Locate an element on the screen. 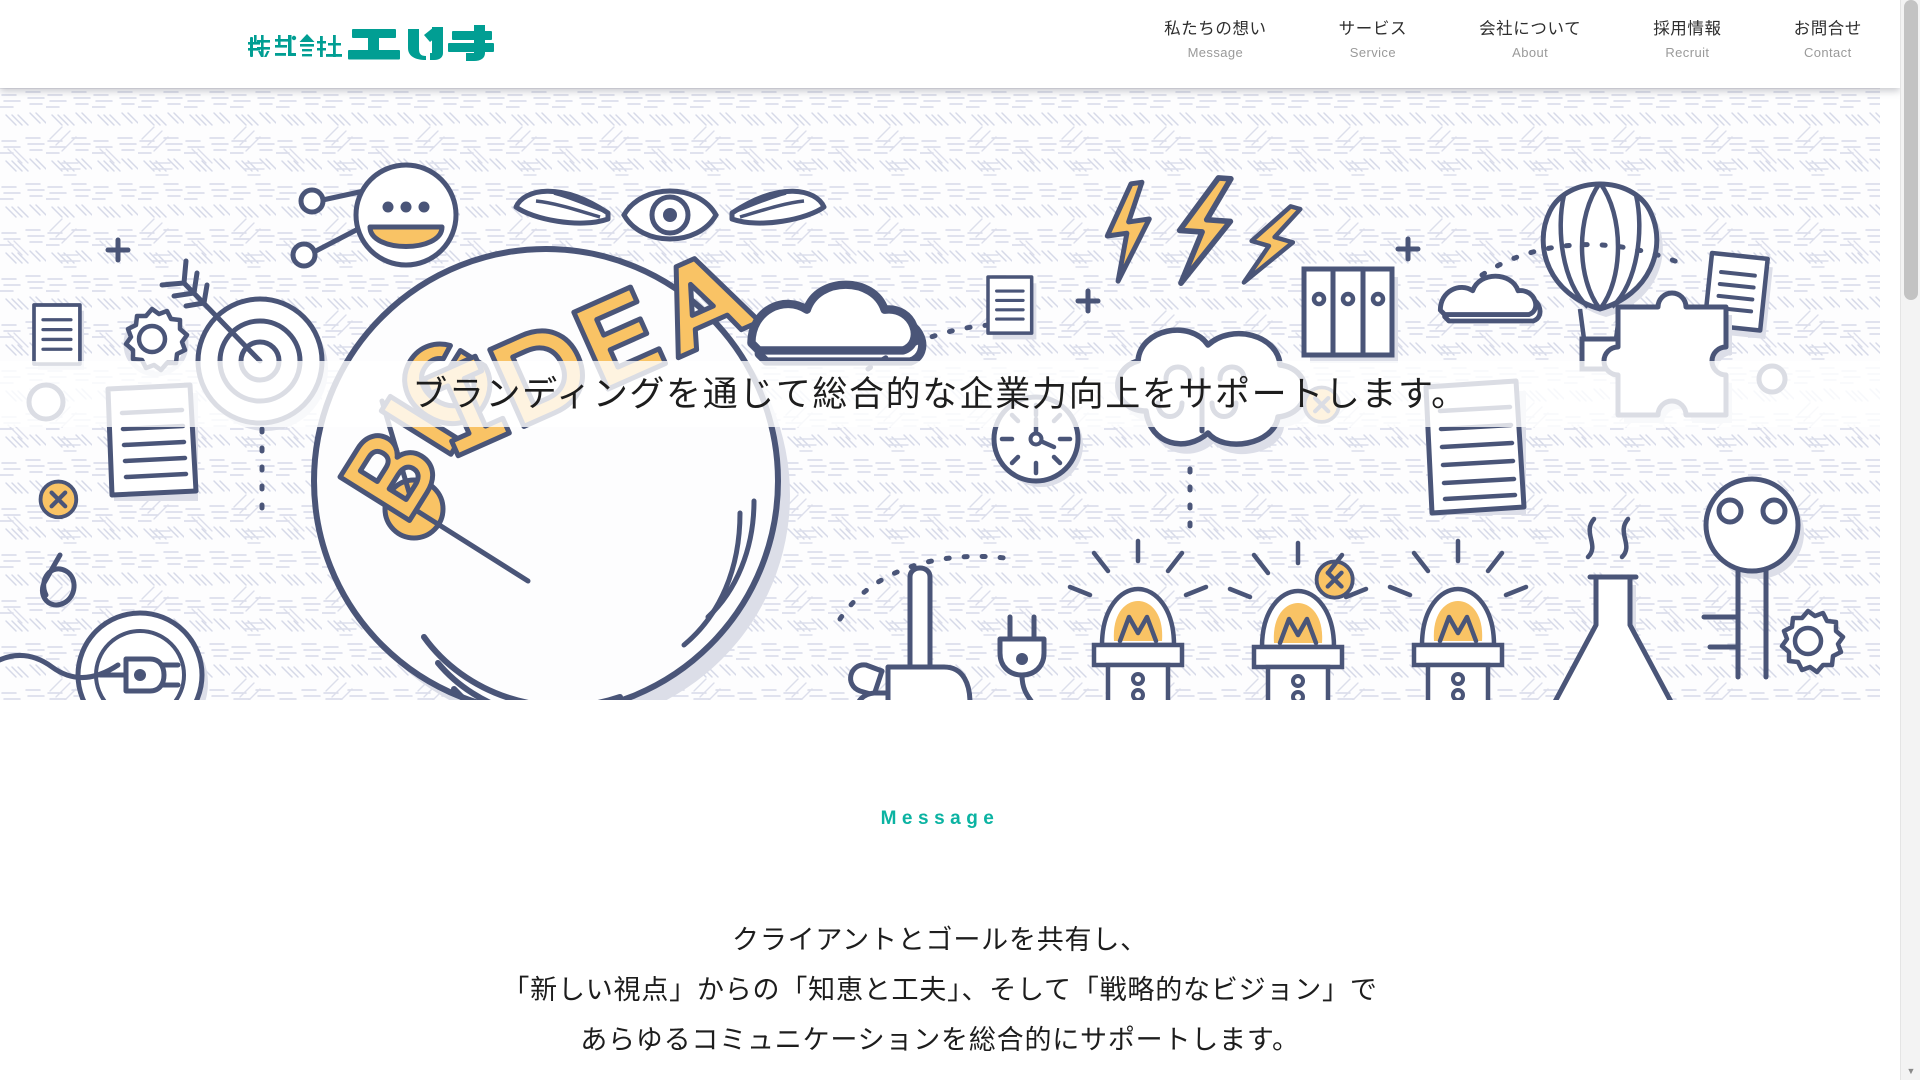 This screenshot has height=1080, width=1920. hero-caption-band: ブランディングを通じて総合的な企業力向上をサポートします。 is located at coordinates (940, 394).